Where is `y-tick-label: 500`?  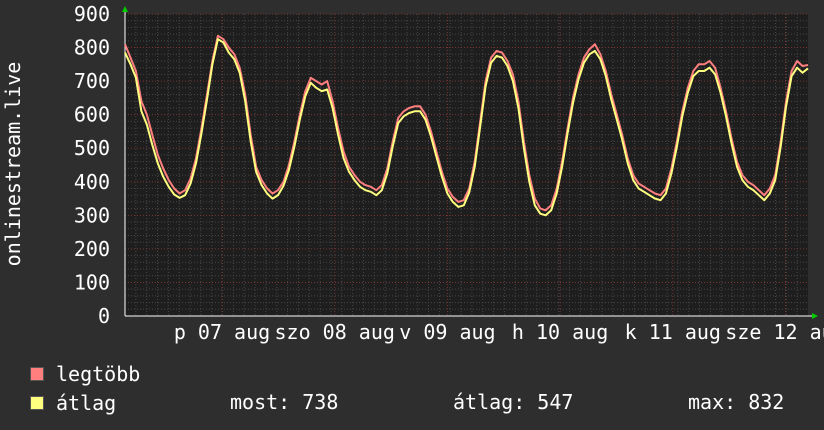
y-tick-label: 500 is located at coordinates (92, 148).